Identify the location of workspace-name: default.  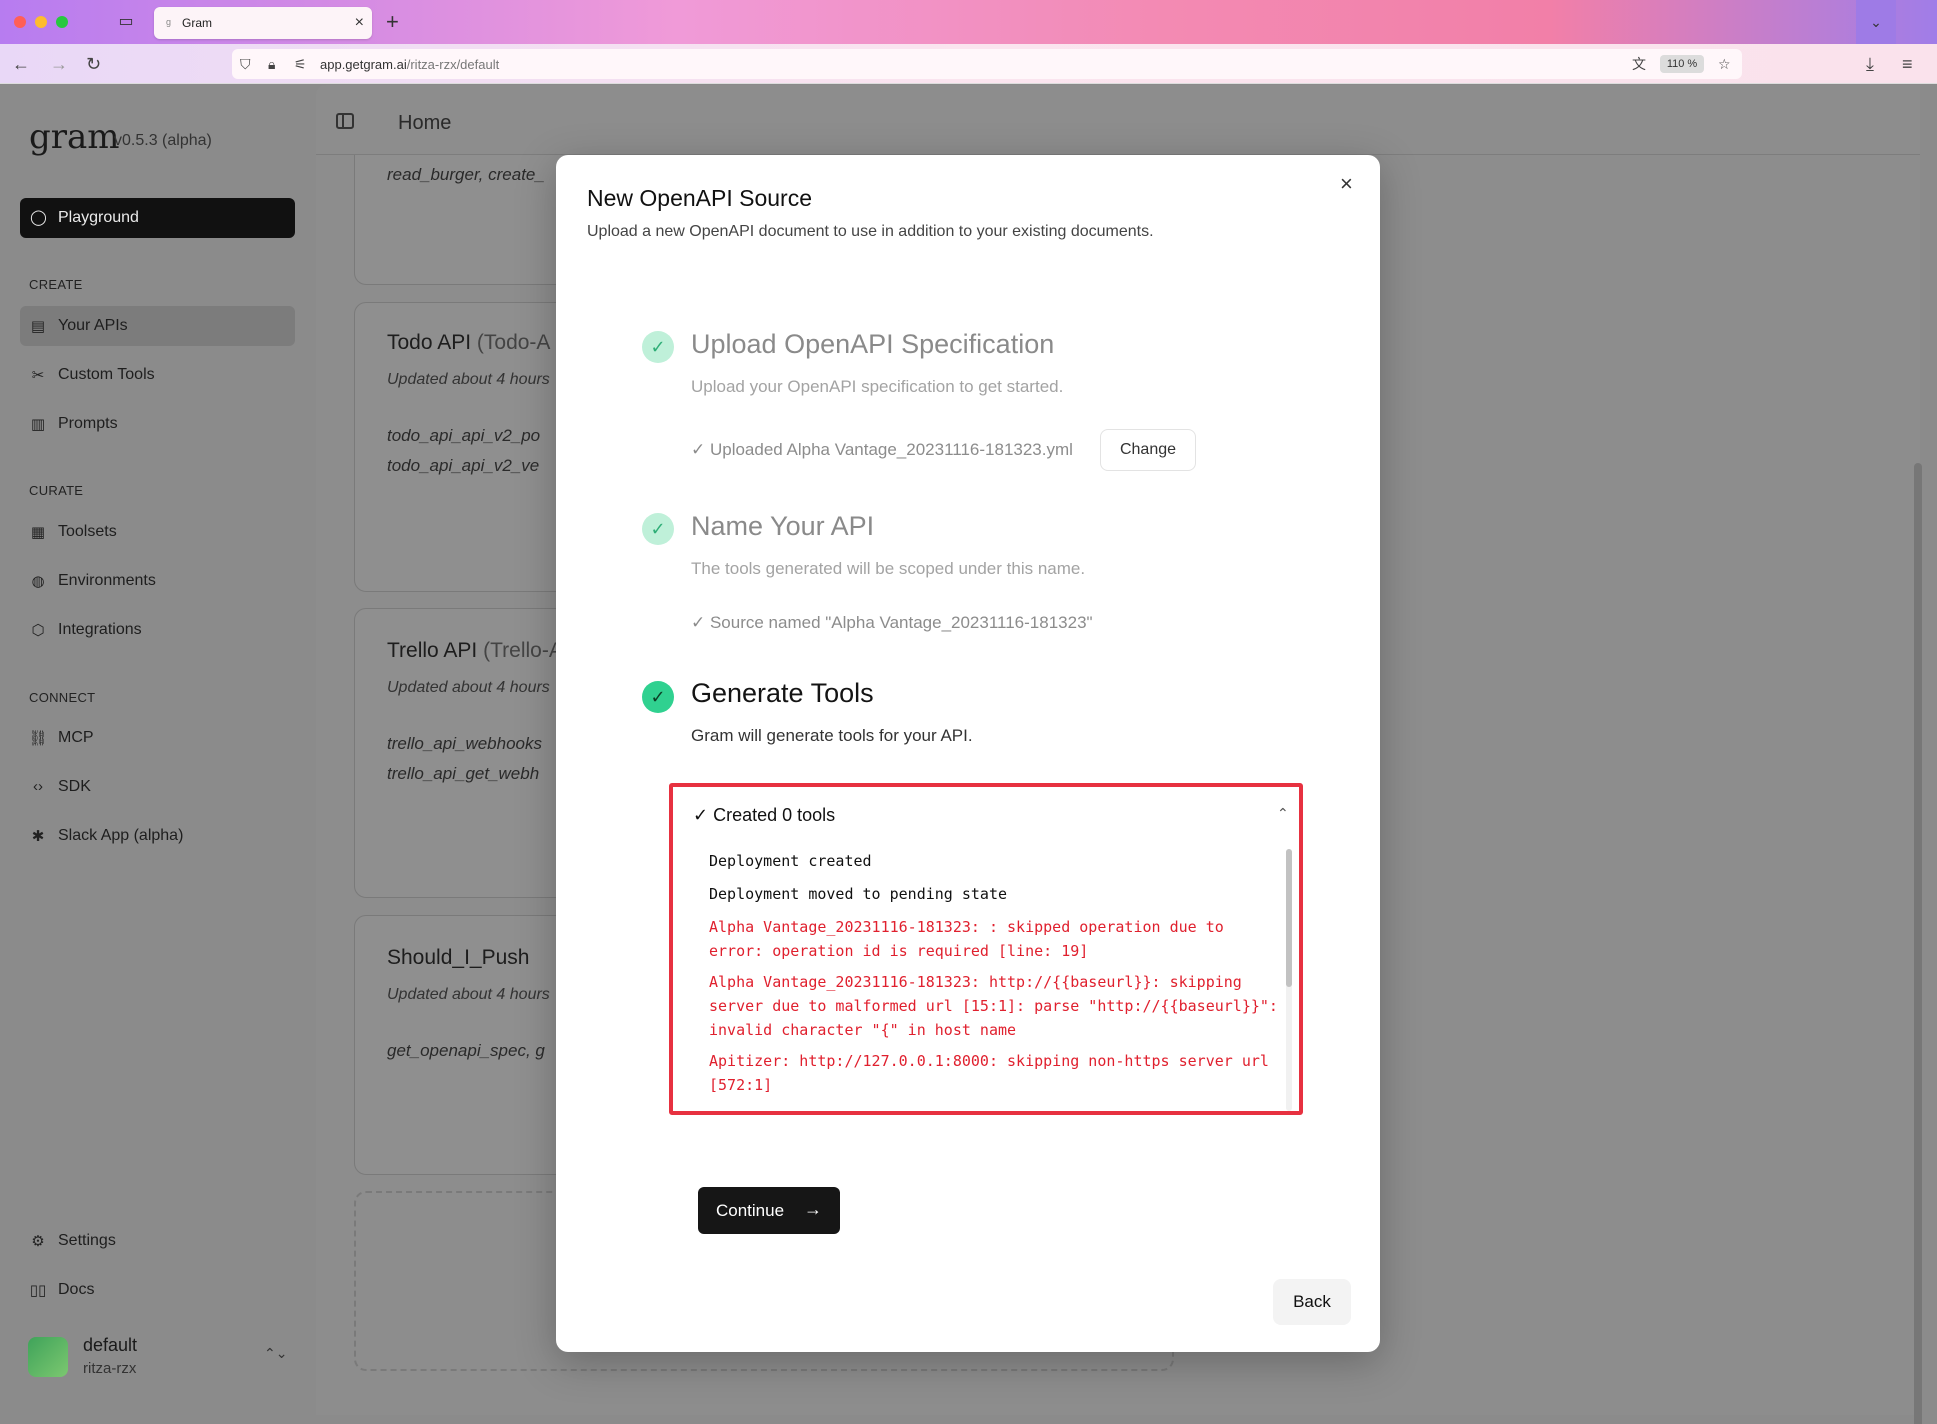
(110, 1345).